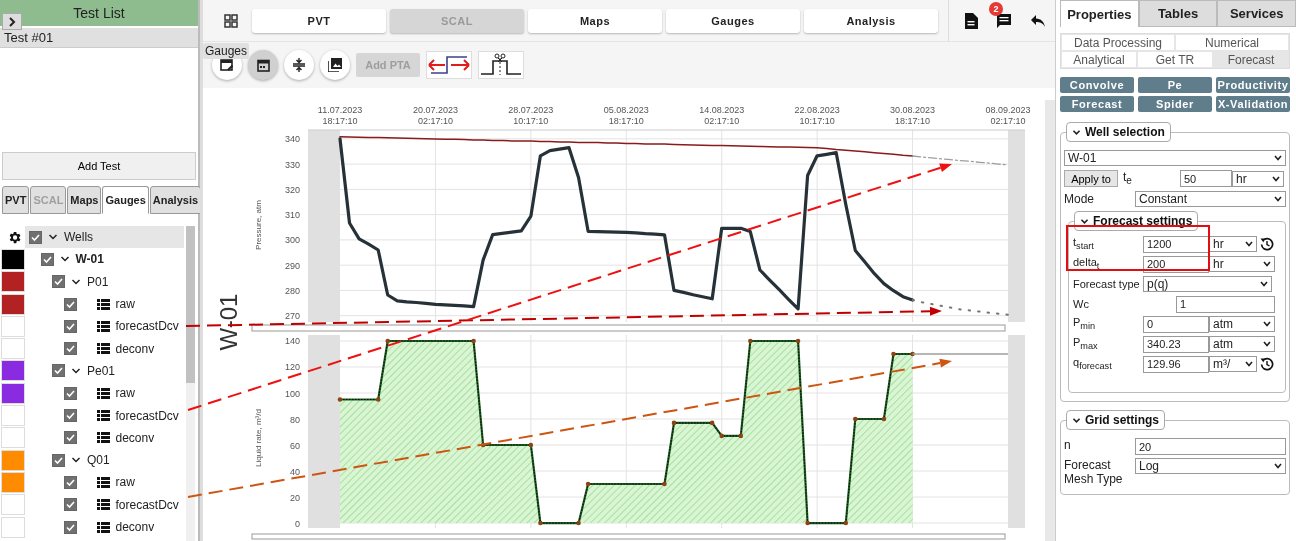  Describe the element at coordinates (125, 200) in the screenshot. I see `tab: Gauges` at that location.